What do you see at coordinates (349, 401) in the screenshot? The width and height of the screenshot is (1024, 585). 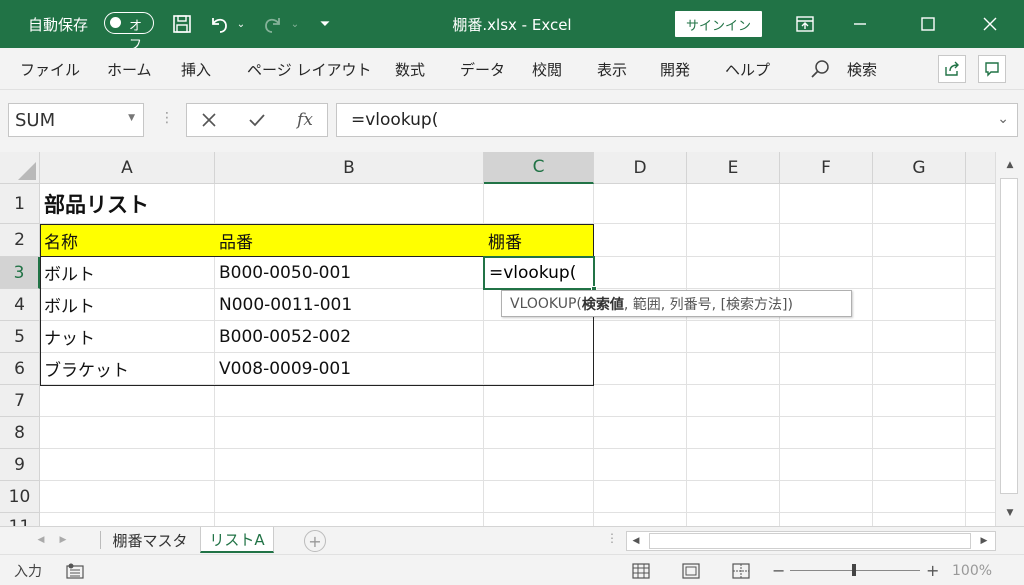 I see `cell-b7` at bounding box center [349, 401].